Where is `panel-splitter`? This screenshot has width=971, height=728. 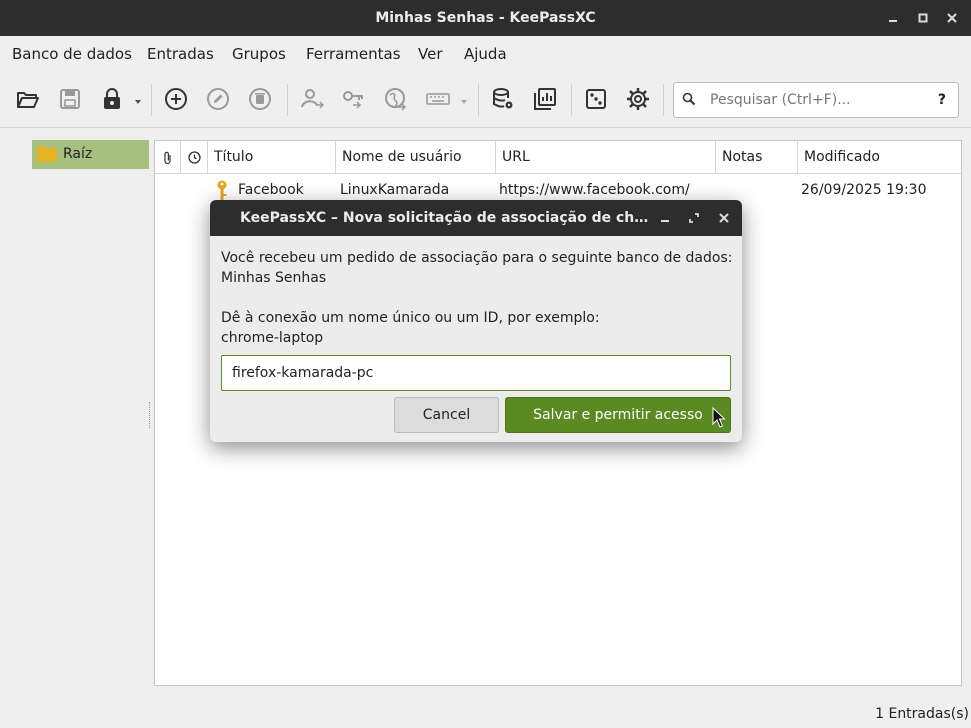
panel-splitter is located at coordinates (150, 415).